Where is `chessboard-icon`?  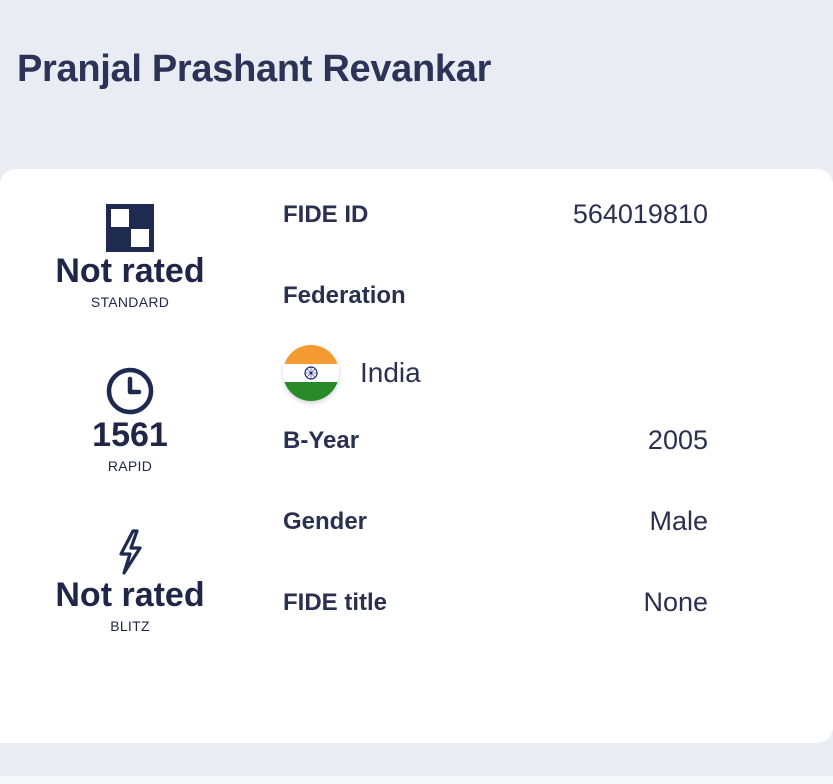
chessboard-icon is located at coordinates (130, 228).